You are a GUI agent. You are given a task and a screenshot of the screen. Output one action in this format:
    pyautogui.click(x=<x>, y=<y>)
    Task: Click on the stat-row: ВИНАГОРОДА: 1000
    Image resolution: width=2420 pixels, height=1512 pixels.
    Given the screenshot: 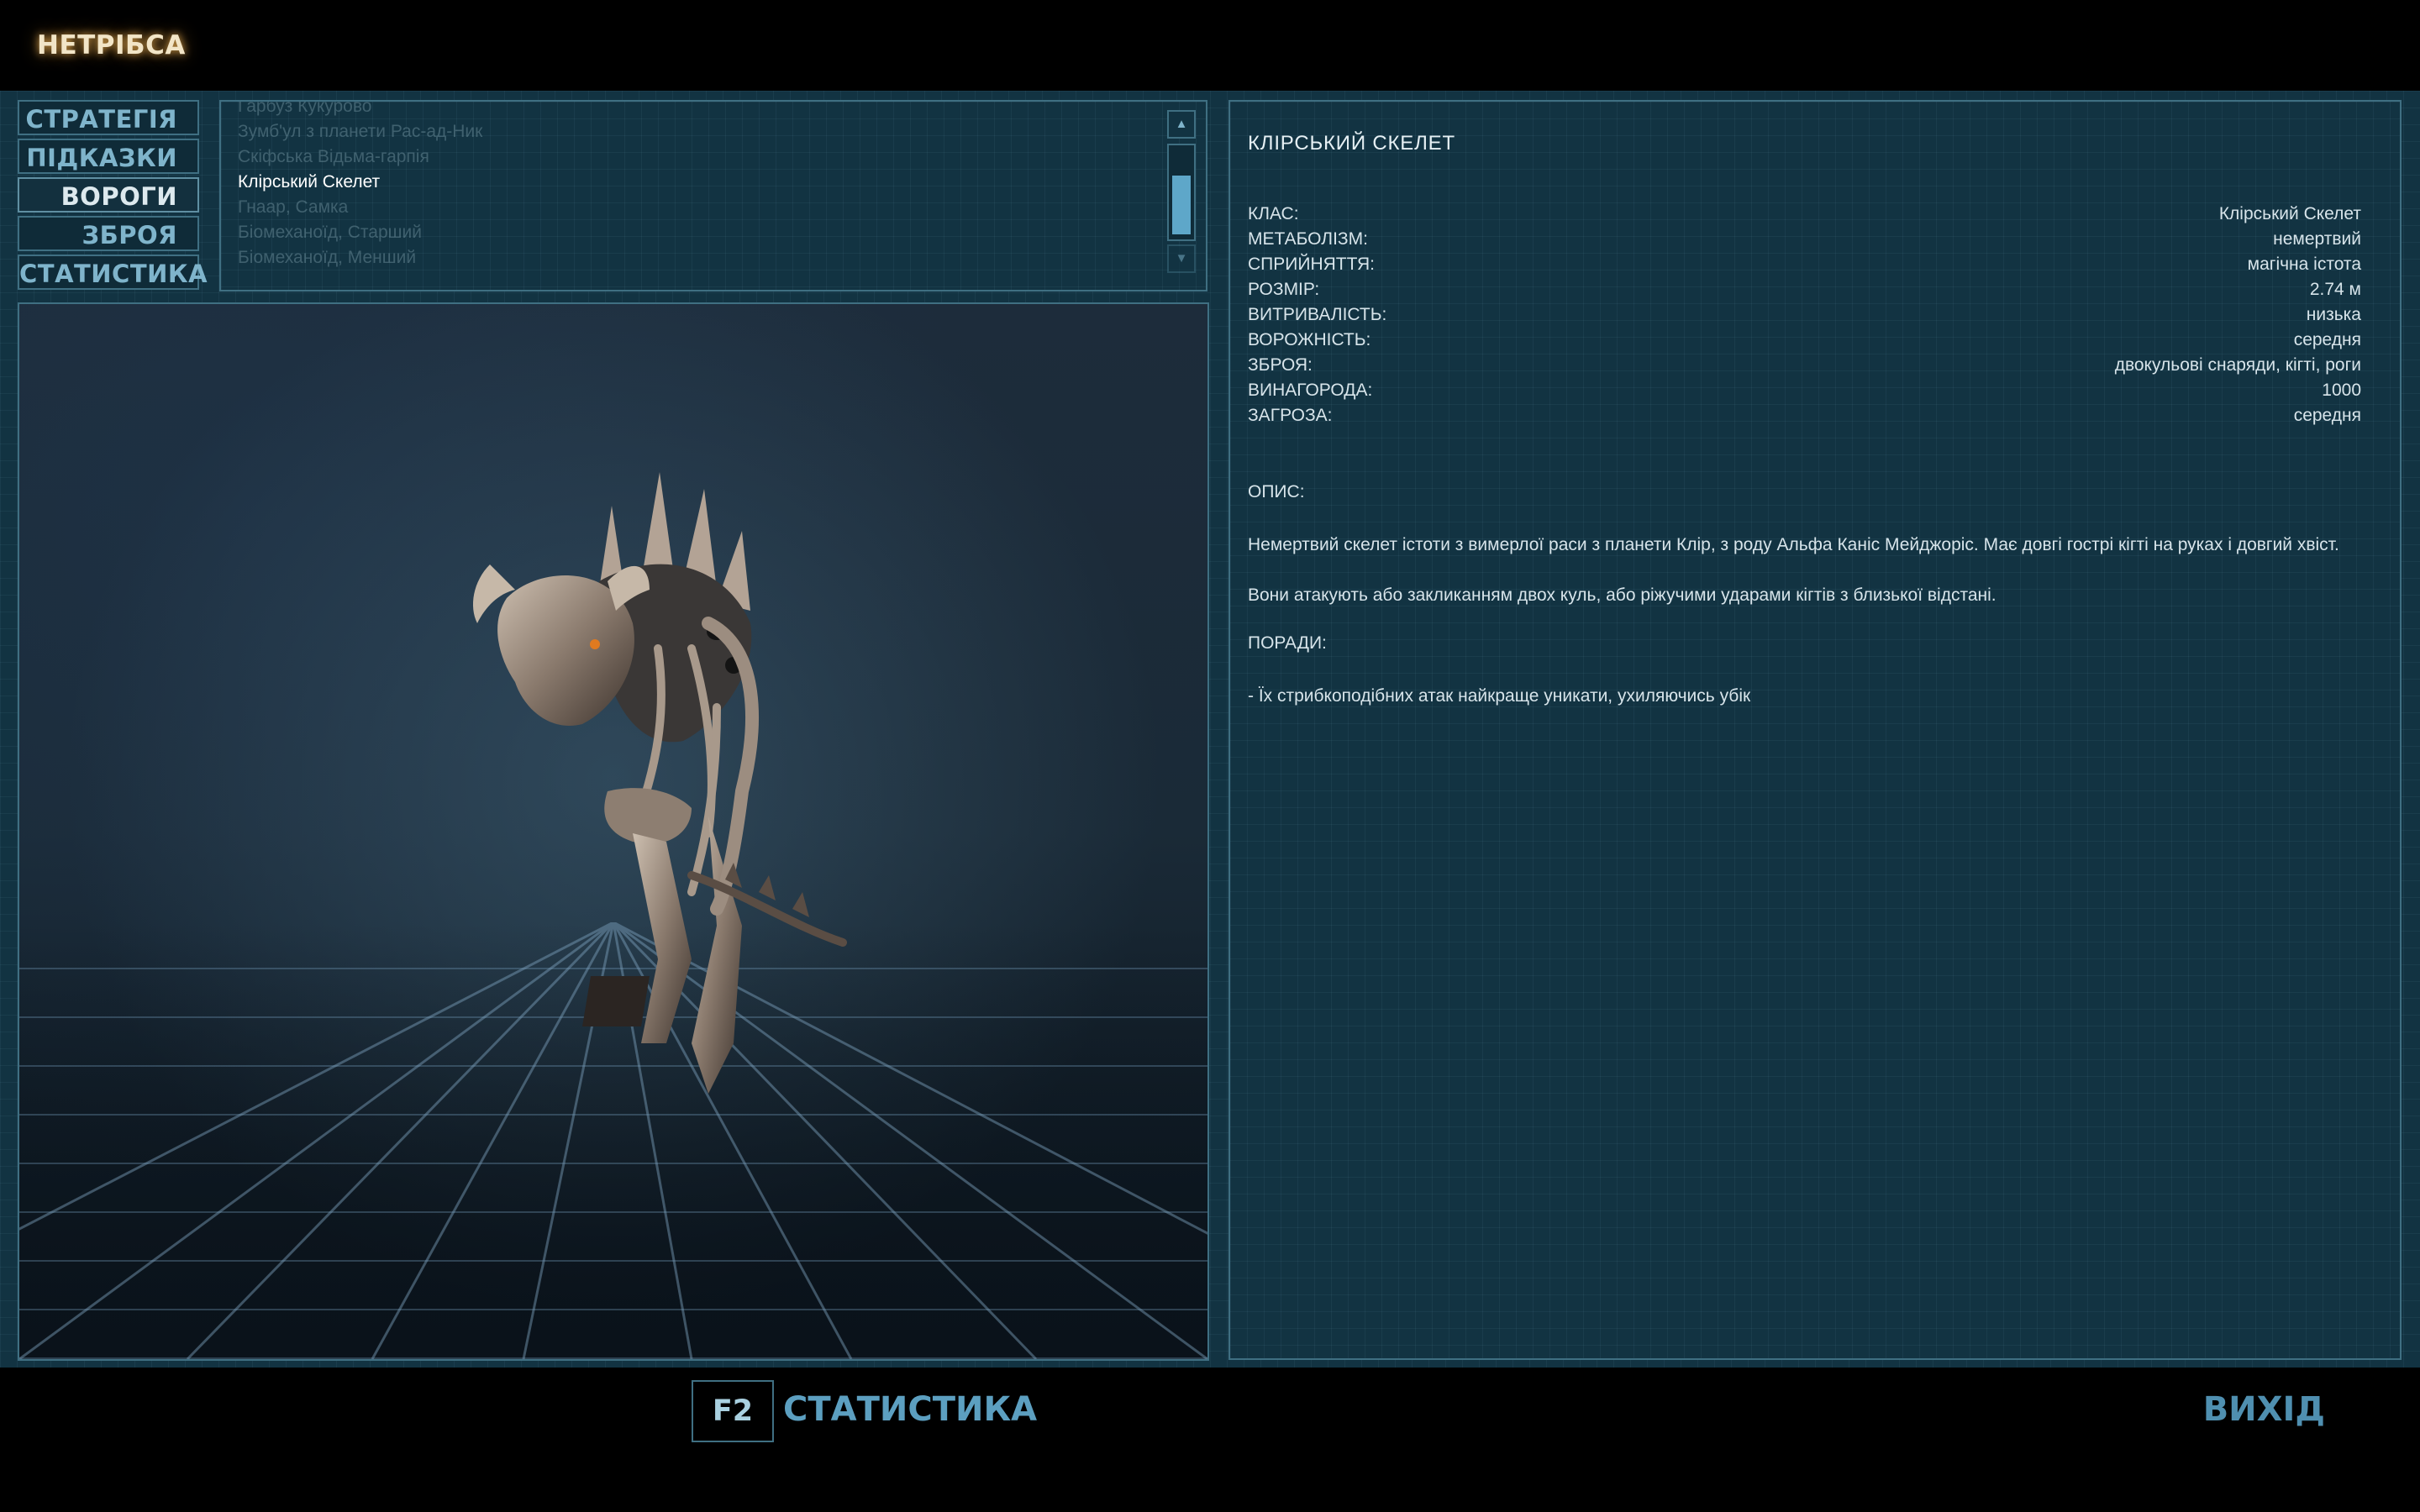 What is the action you would take?
    pyautogui.click(x=1804, y=393)
    